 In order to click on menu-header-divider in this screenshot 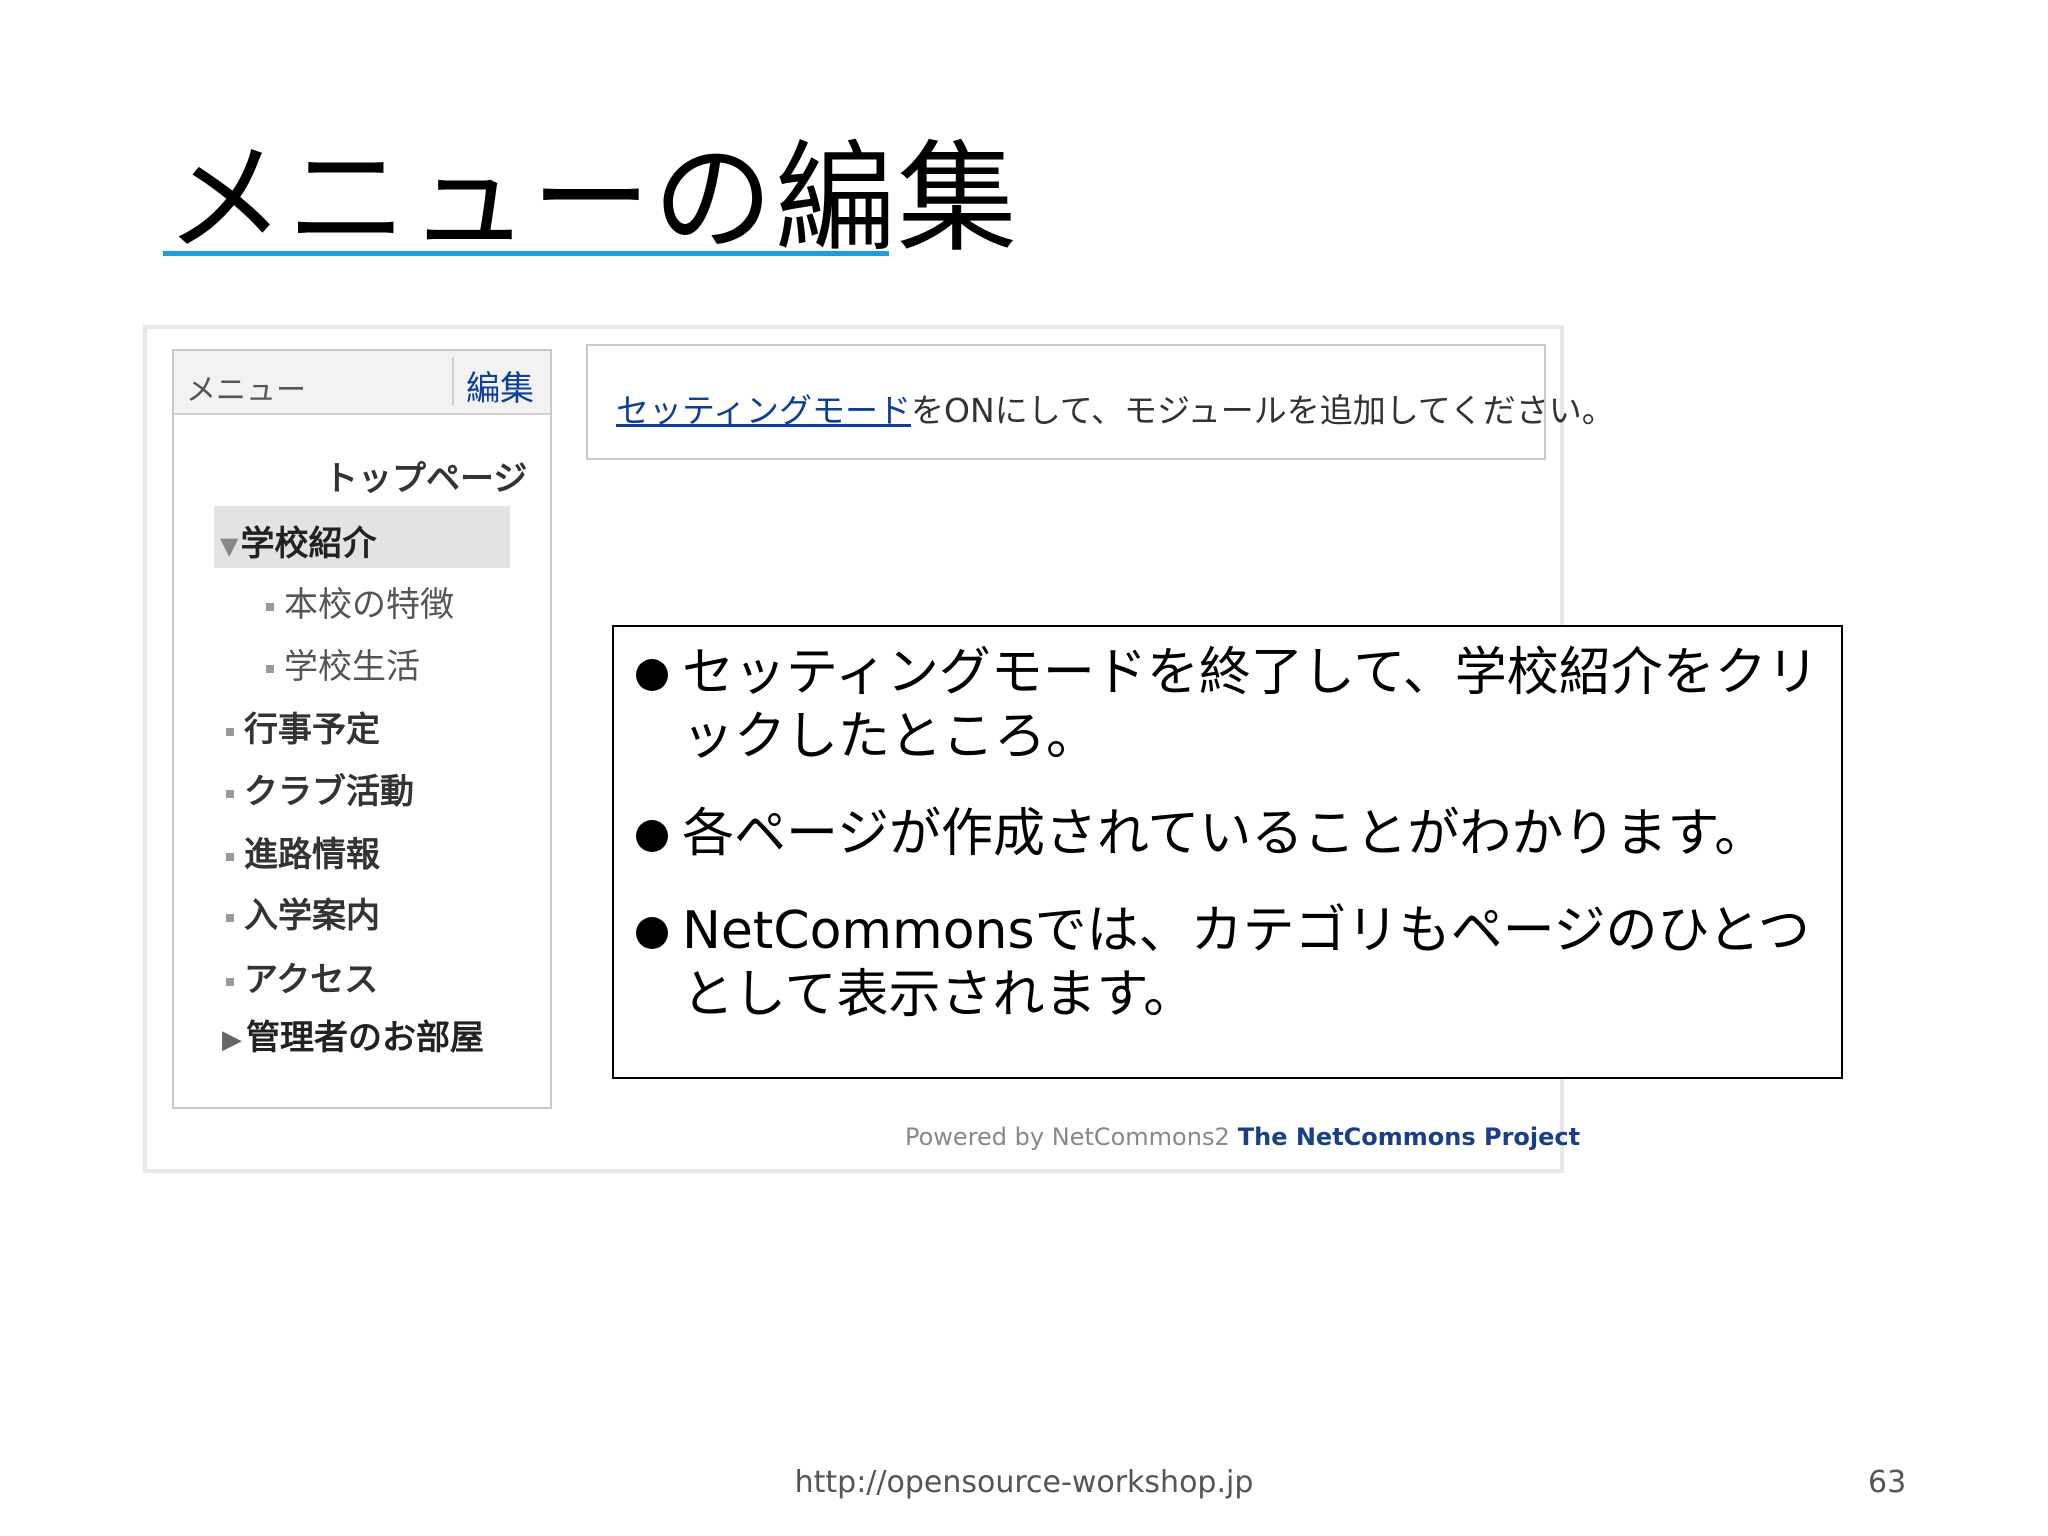, I will do `click(453, 381)`.